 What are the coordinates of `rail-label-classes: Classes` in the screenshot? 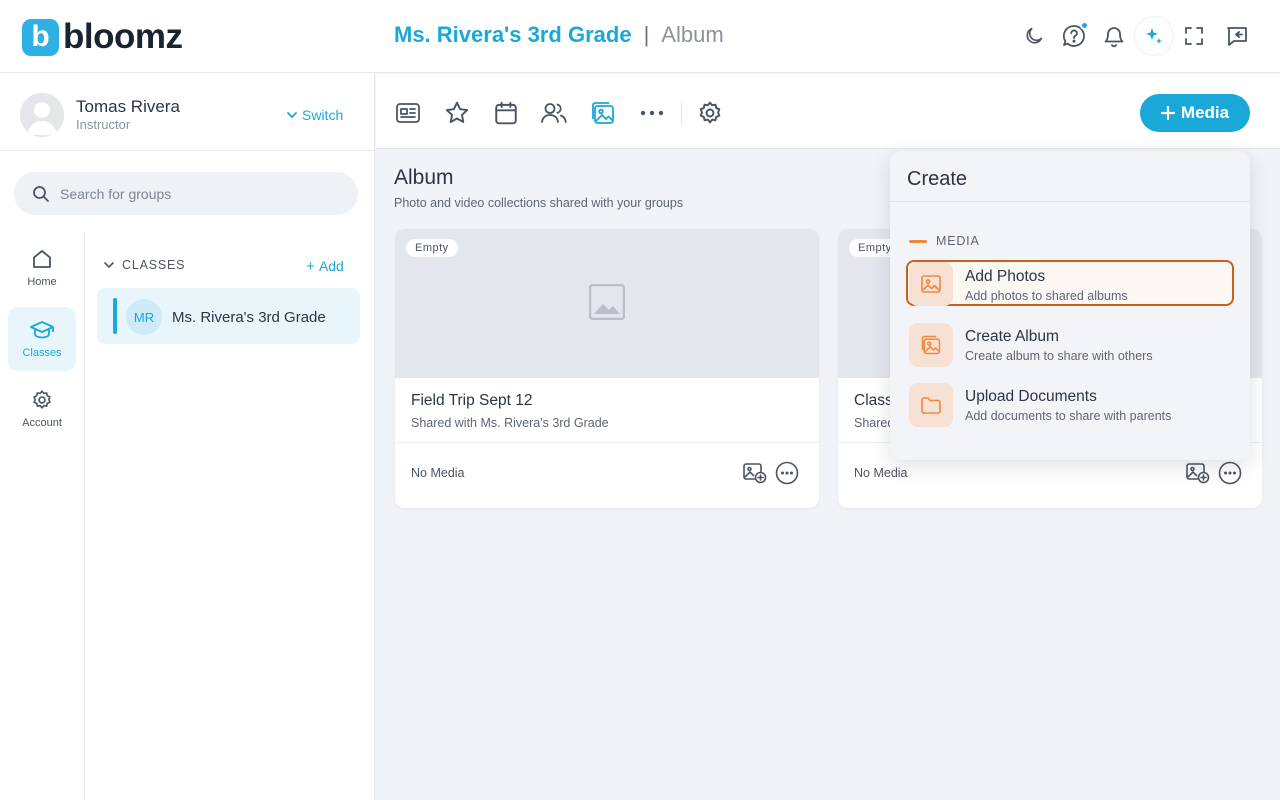 It's located at (42, 353).